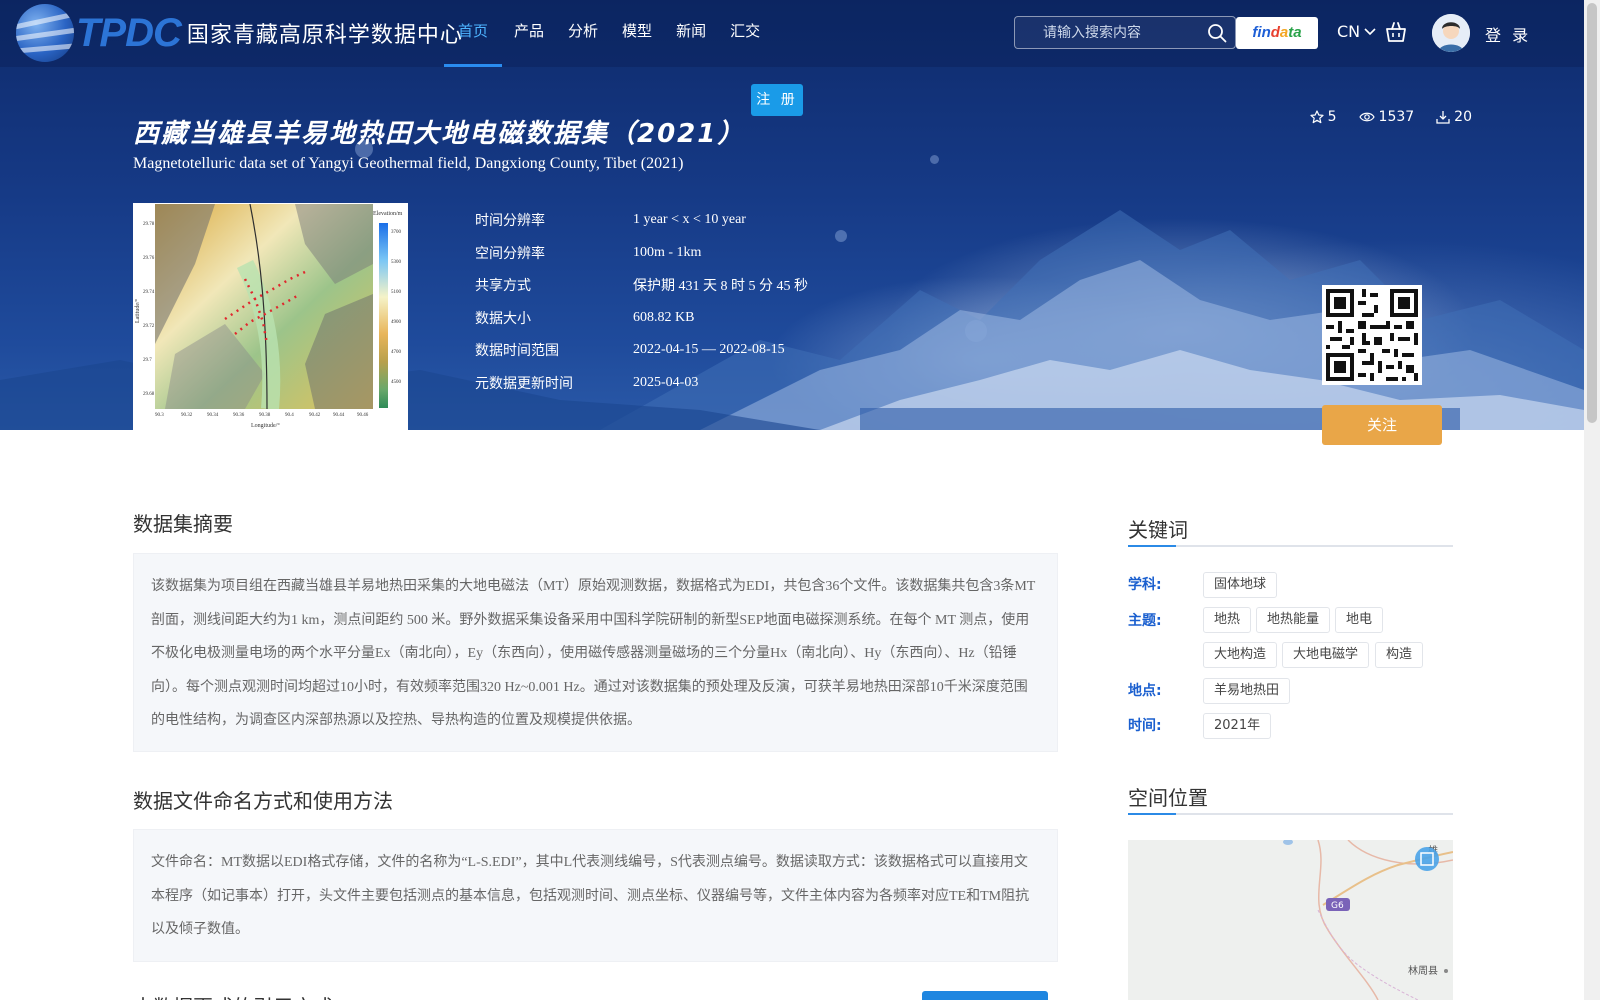  I want to click on menu-item-home: 首页, so click(473, 33).